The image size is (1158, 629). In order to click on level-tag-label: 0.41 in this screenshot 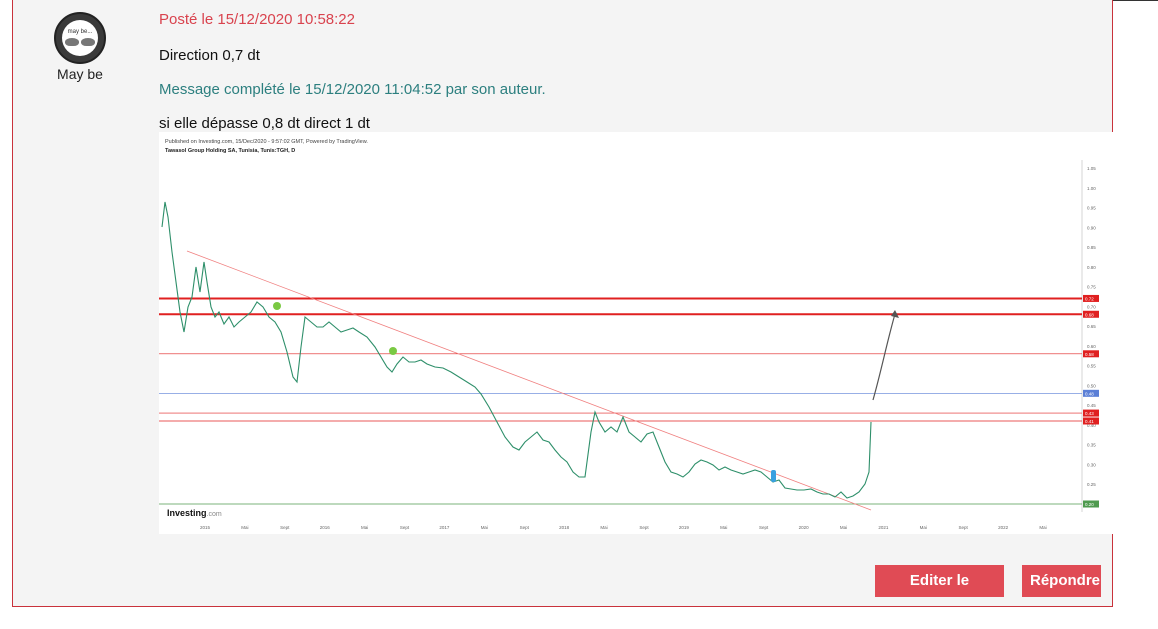, I will do `click(1089, 421)`.